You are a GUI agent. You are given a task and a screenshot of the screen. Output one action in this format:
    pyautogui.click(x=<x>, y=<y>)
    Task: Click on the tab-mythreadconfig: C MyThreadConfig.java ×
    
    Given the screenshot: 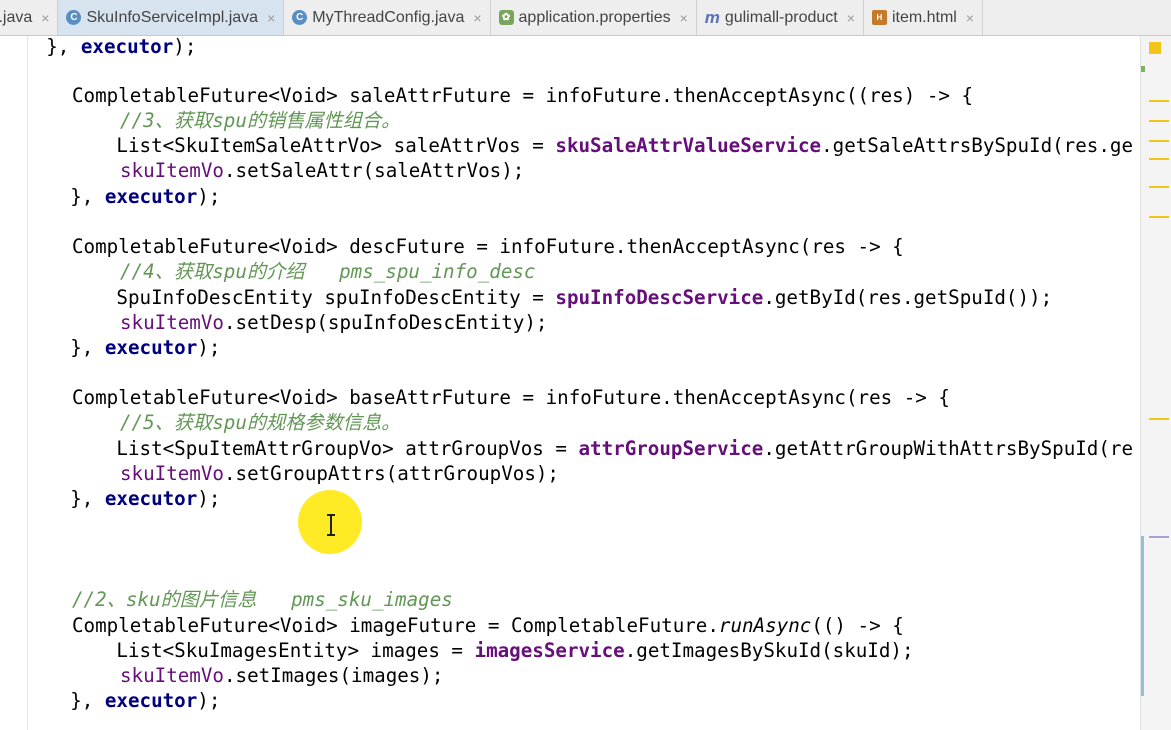 What is the action you would take?
    pyautogui.click(x=387, y=17)
    